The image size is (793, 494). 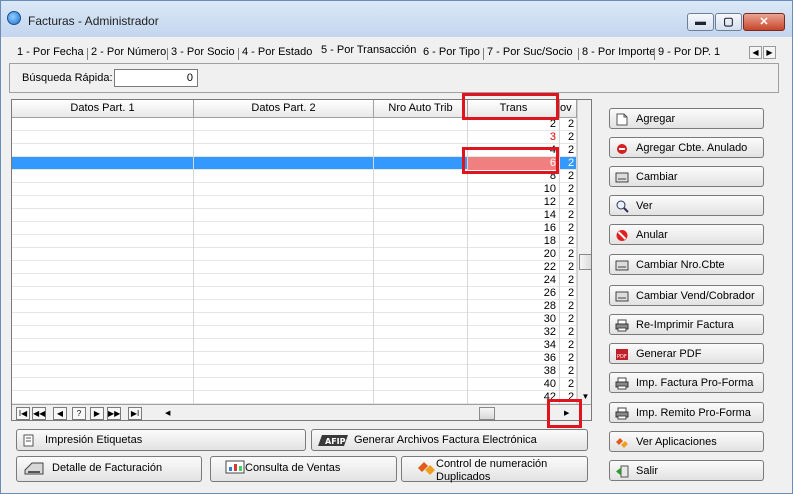 I want to click on side-button-imp-factura-pro-forma: Imp. Factura Pro-Forma, so click(x=686, y=382).